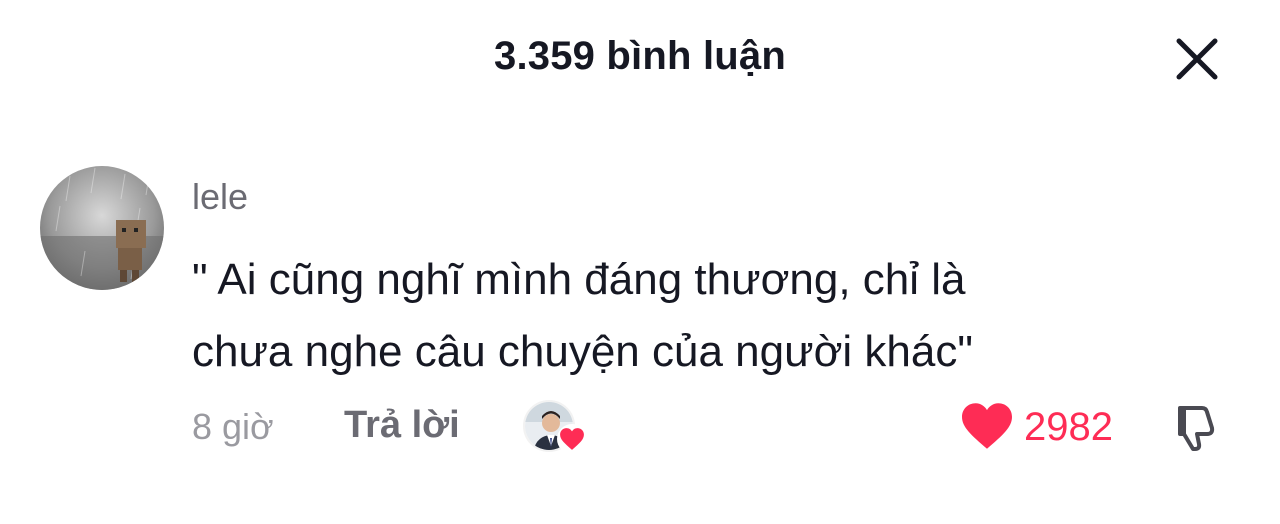 Image resolution: width=1280 pixels, height=524 pixels. Describe the element at coordinates (102, 228) in the screenshot. I see `avatar` at that location.